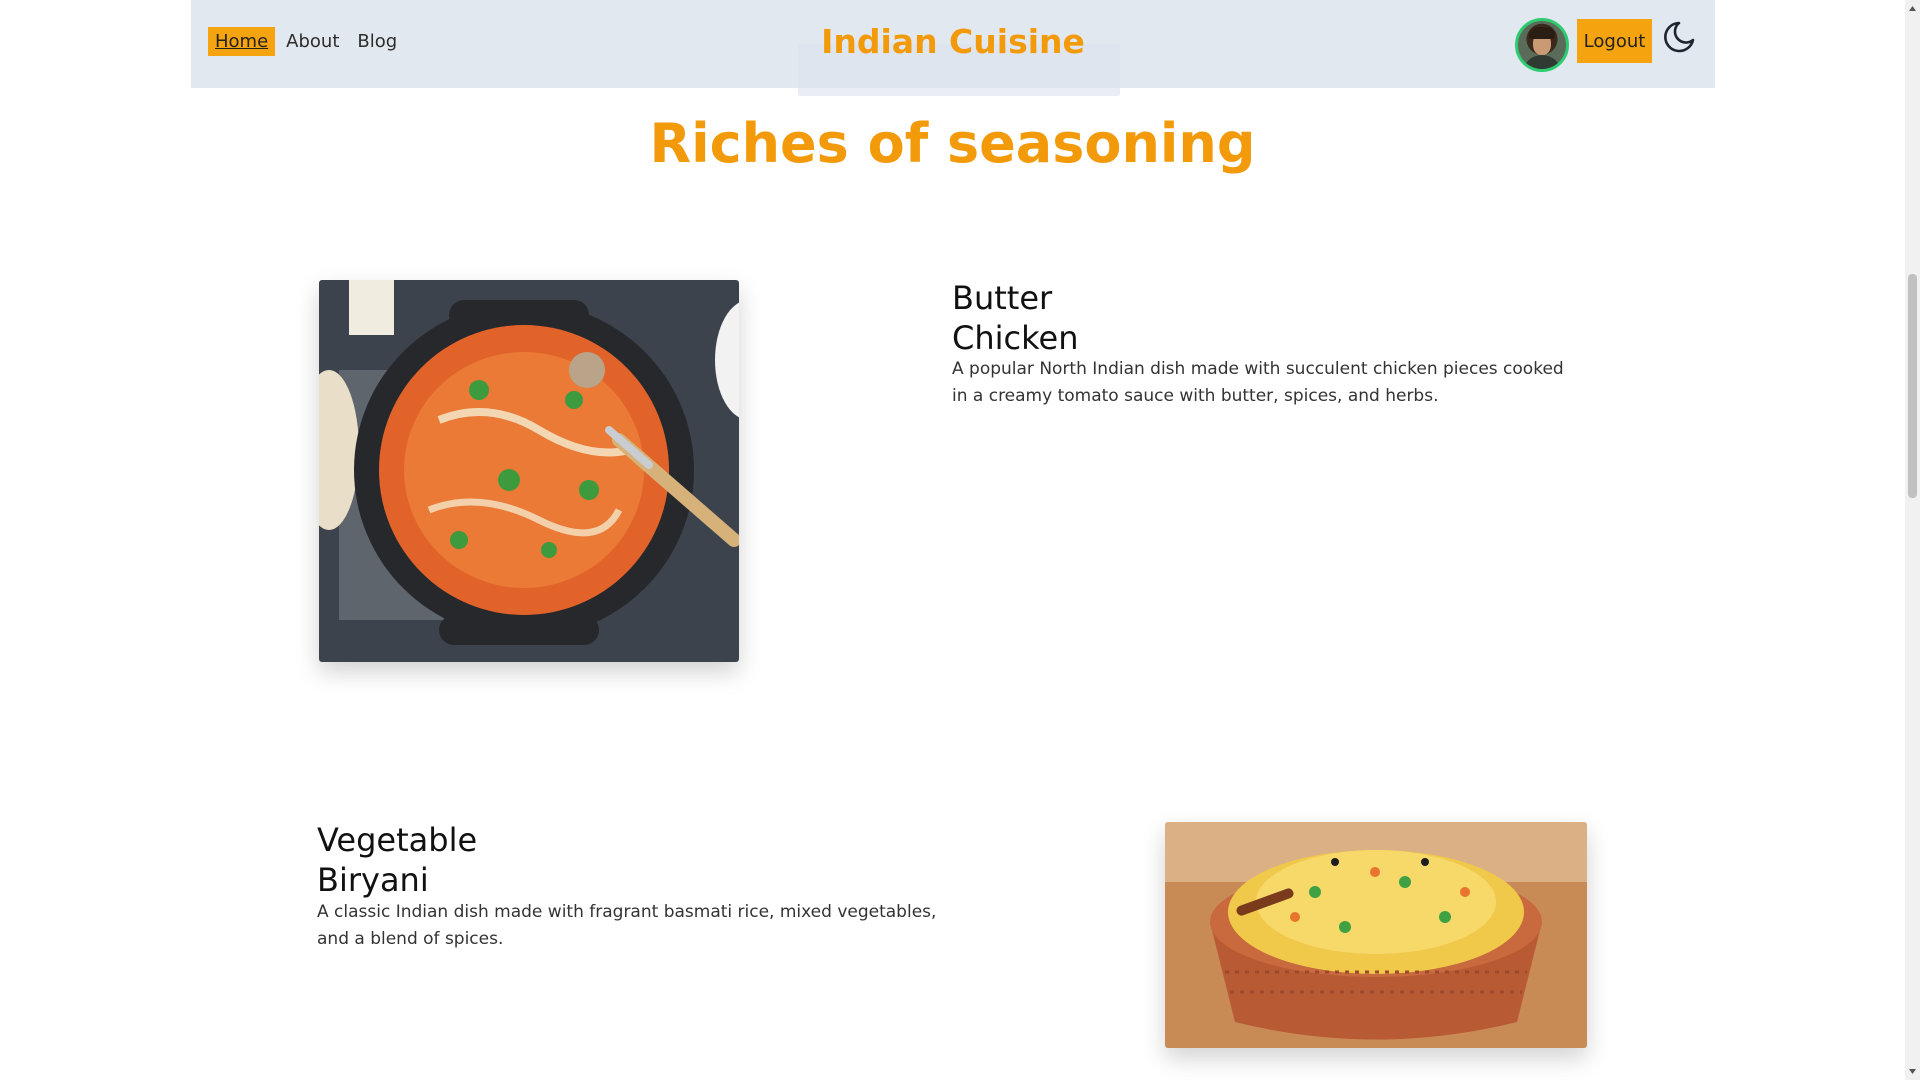 The width and height of the screenshot is (1920, 1080). Describe the element at coordinates (397, 860) in the screenshot. I see `vegetable-biryani-title: Vegetable Biryani` at that location.